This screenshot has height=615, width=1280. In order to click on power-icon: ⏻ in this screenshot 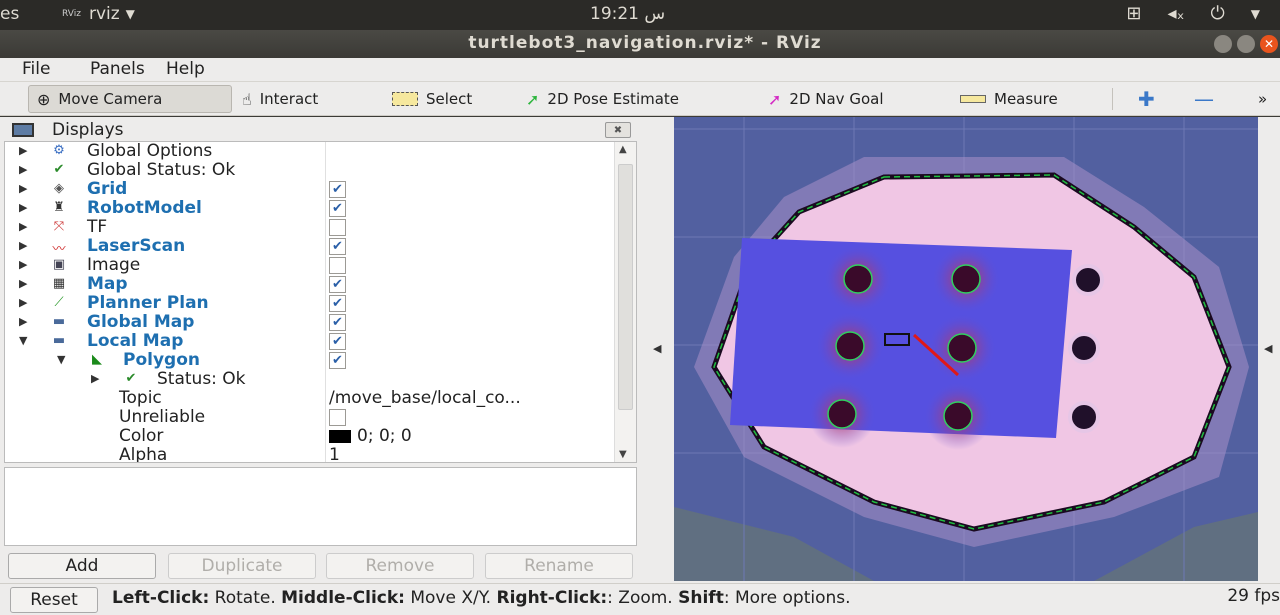, I will do `click(1218, 13)`.